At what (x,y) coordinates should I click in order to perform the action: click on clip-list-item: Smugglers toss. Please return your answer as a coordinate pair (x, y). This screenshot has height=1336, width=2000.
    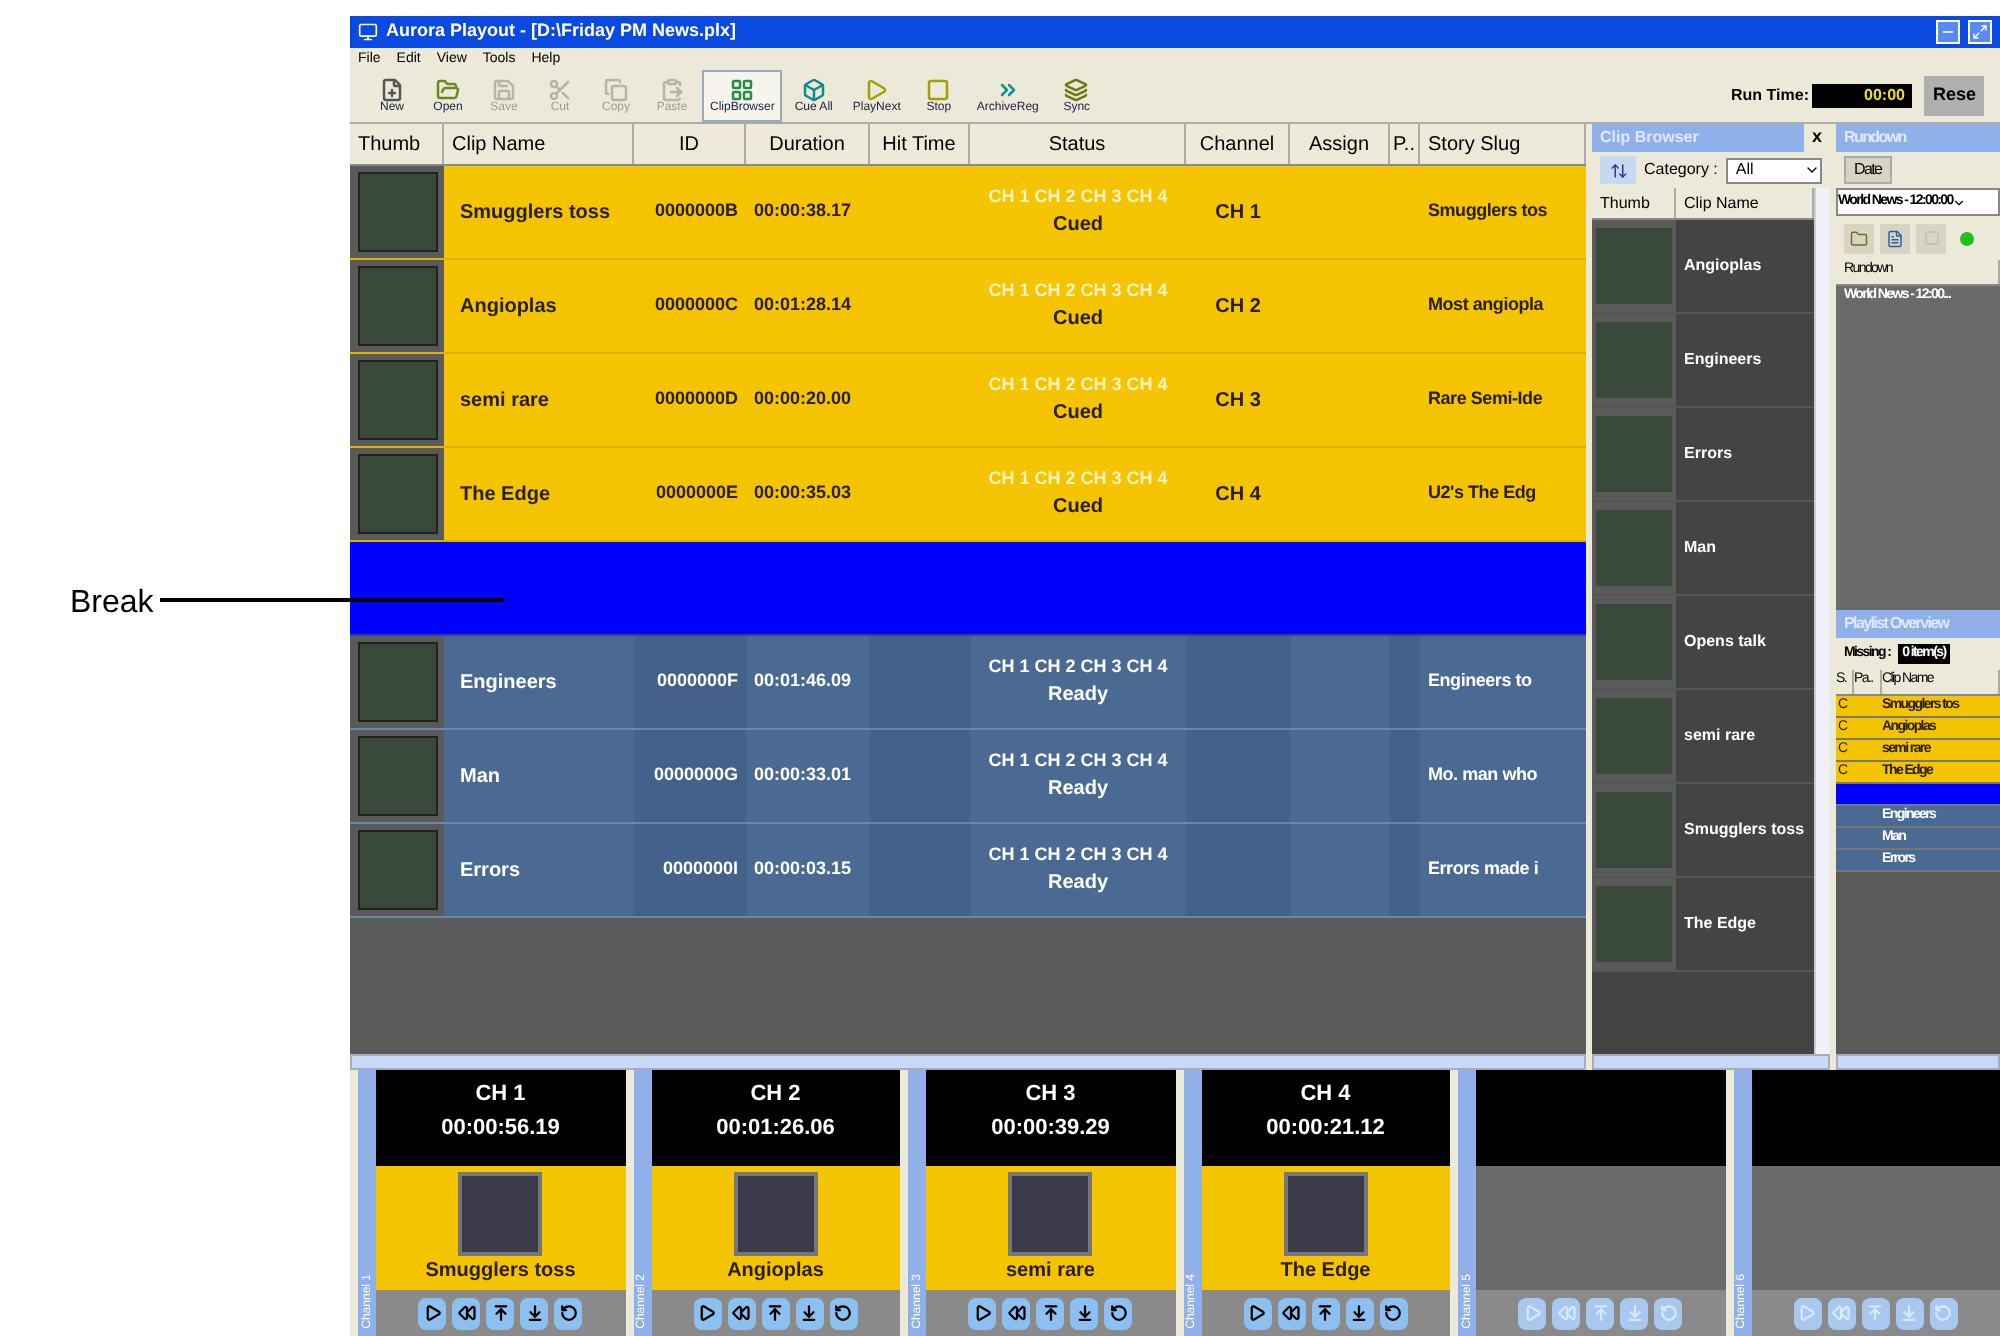
    Looking at the image, I should click on (1703, 831).